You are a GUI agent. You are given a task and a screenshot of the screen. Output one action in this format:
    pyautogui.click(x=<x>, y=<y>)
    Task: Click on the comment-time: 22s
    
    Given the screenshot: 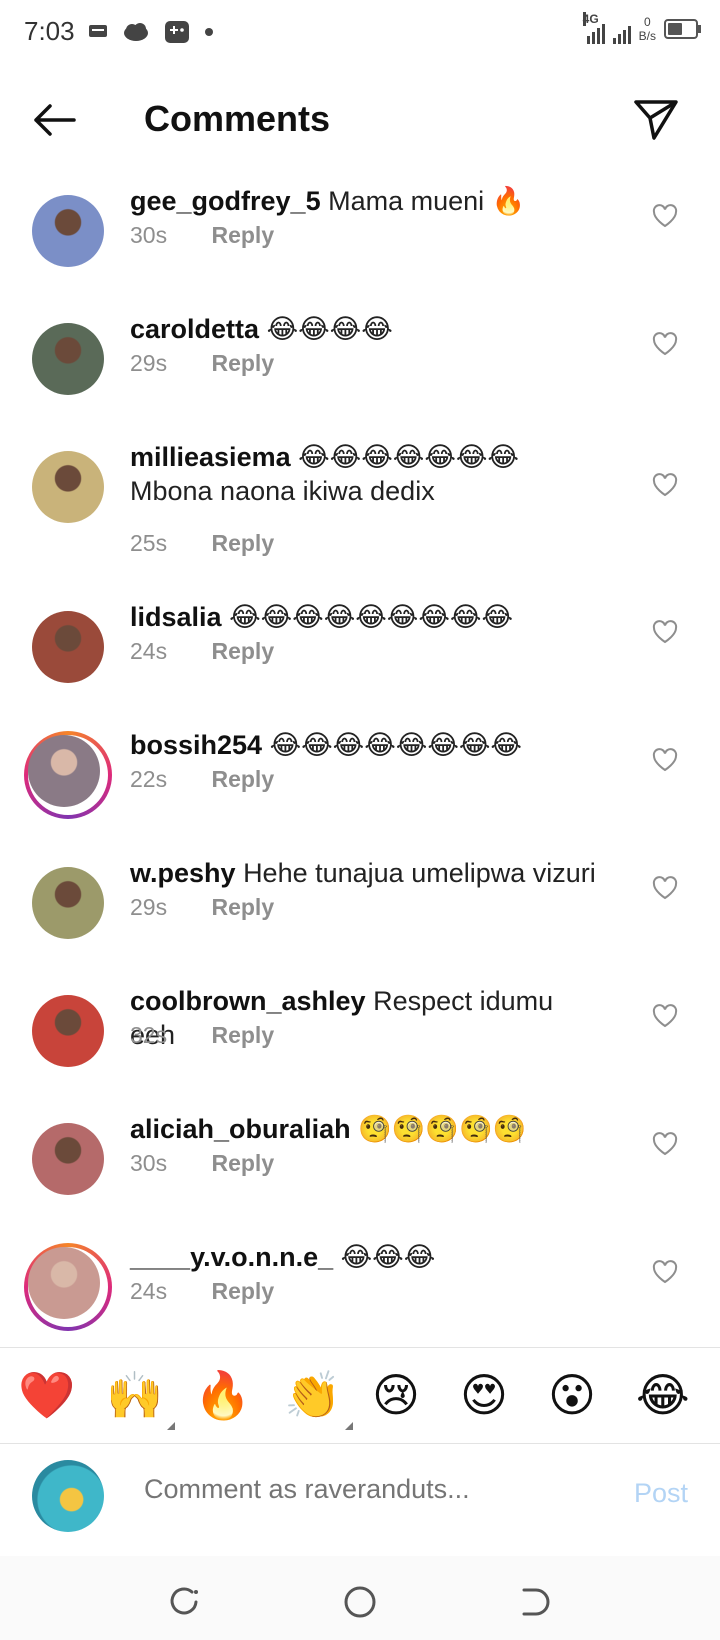 What is the action you would take?
    pyautogui.click(x=149, y=779)
    